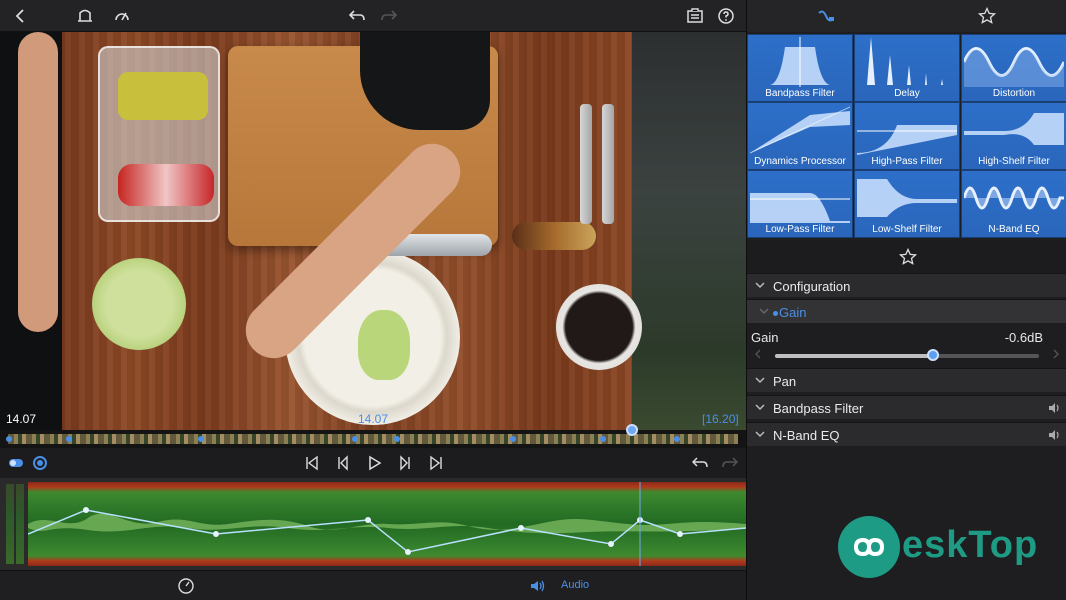 Image resolution: width=1066 pixels, height=600 pixels. What do you see at coordinates (436, 463) in the screenshot?
I see `skip-end-icon` at bounding box center [436, 463].